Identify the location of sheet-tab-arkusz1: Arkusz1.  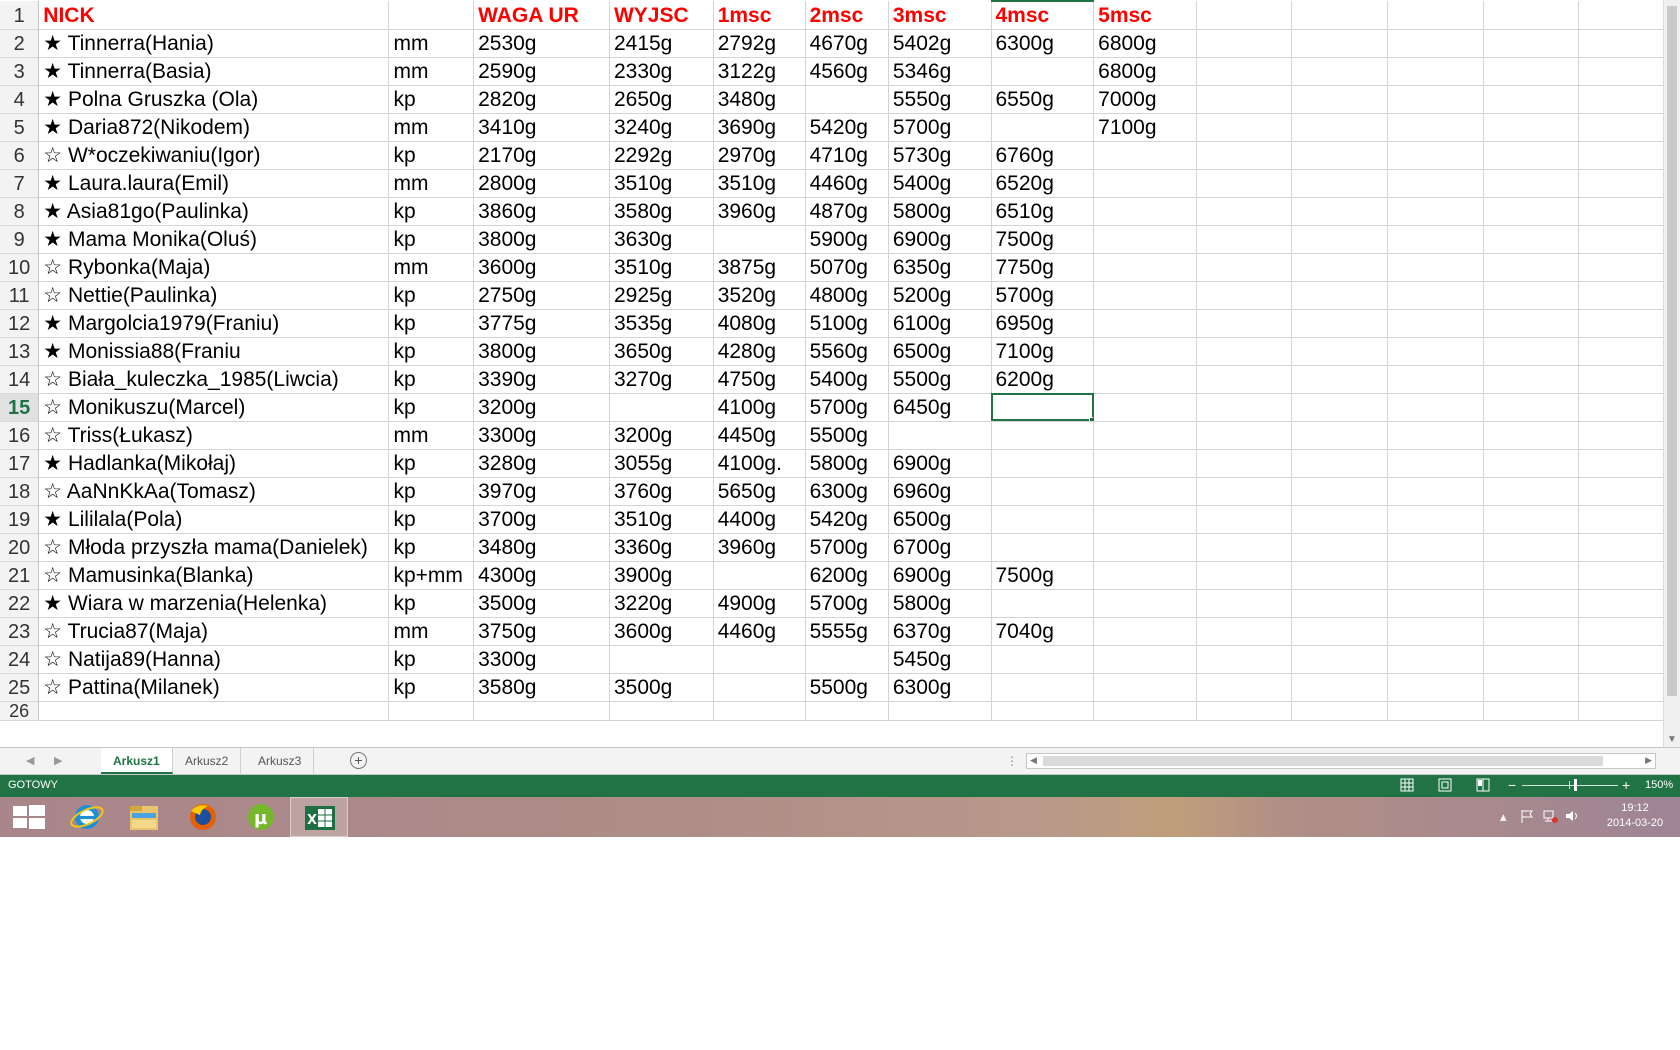
(137, 761).